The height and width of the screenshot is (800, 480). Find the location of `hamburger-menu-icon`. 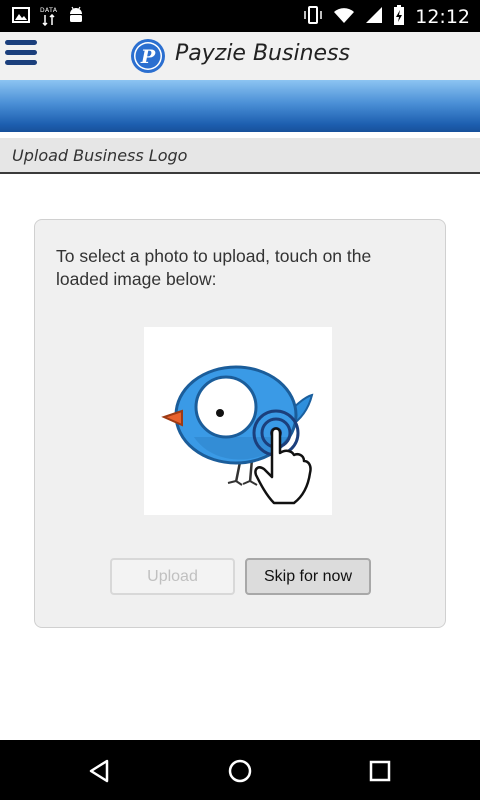

hamburger-menu-icon is located at coordinates (22, 55).